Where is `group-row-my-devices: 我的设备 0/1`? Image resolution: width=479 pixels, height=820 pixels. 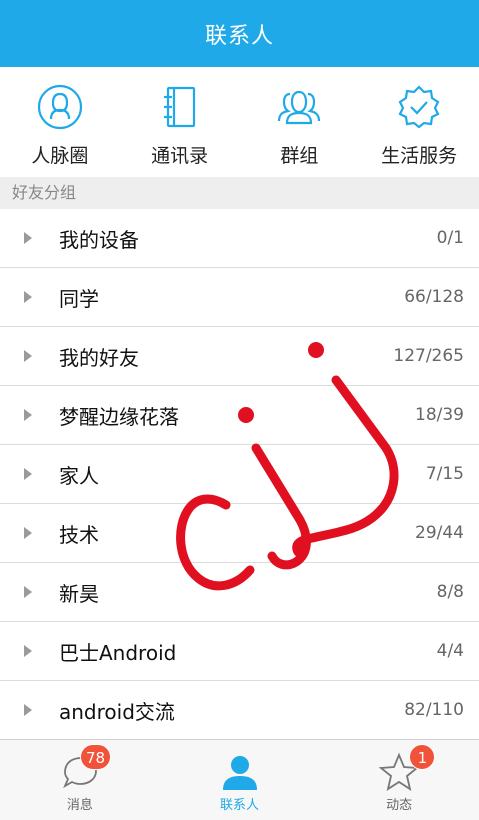 group-row-my-devices: 我的设备 0/1 is located at coordinates (239, 238).